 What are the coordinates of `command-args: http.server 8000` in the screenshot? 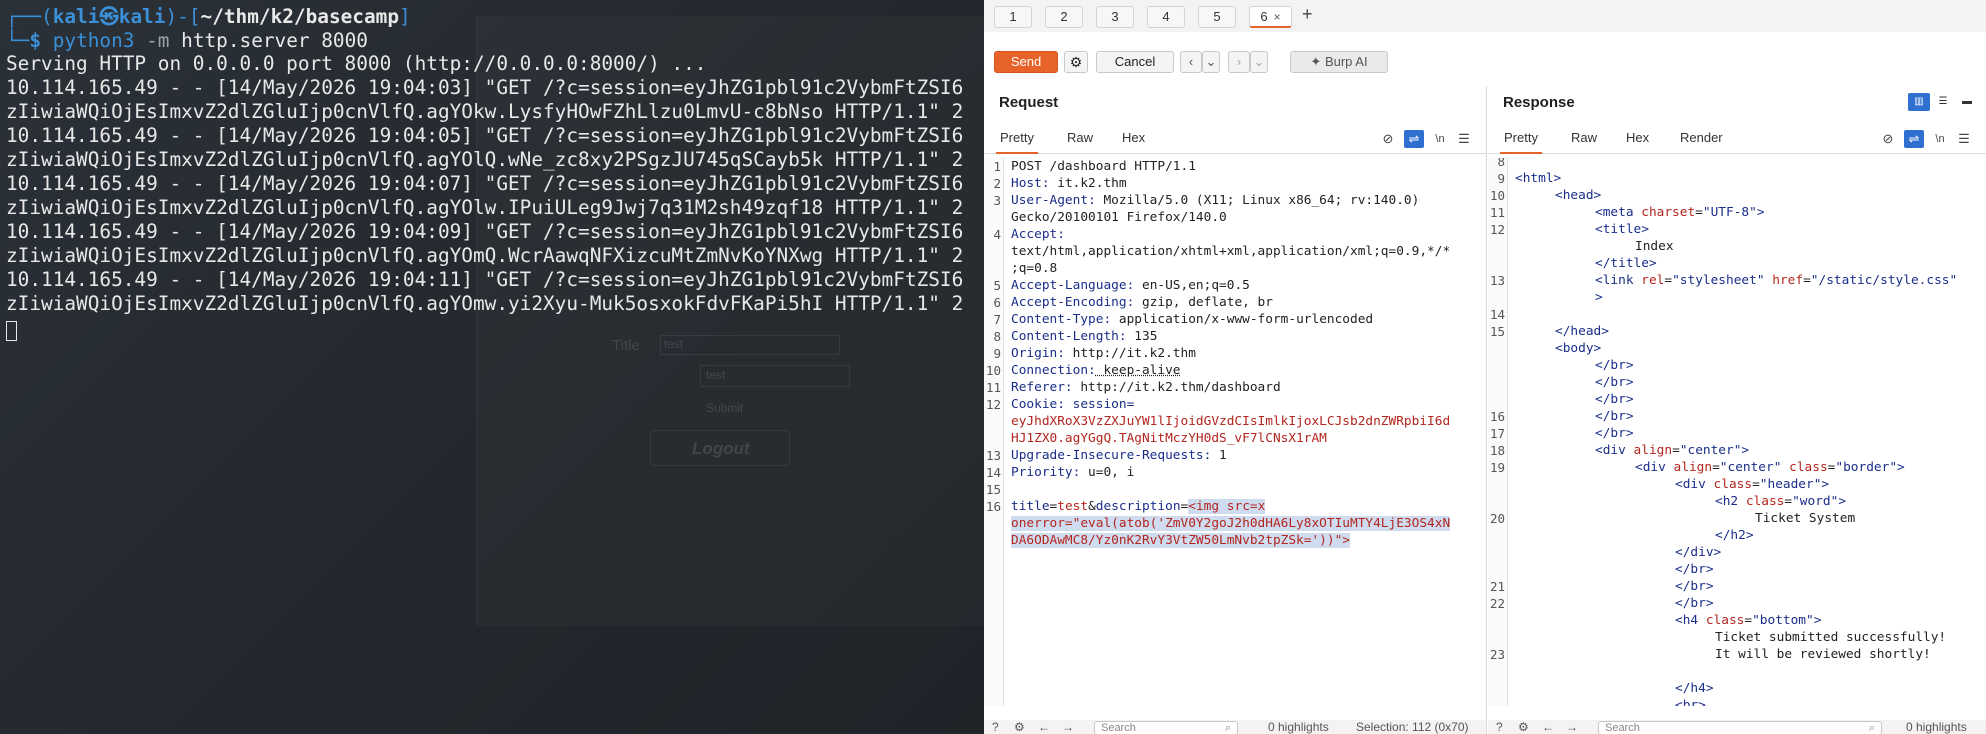 It's located at (274, 40).